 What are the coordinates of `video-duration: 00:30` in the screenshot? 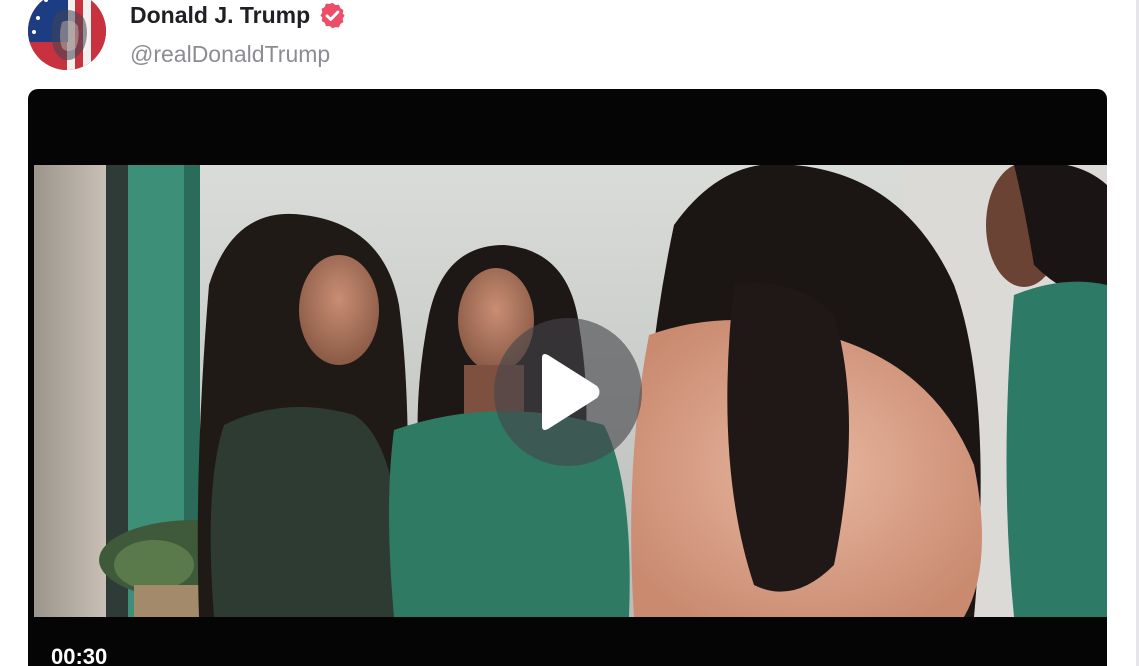 It's located at (79, 655).